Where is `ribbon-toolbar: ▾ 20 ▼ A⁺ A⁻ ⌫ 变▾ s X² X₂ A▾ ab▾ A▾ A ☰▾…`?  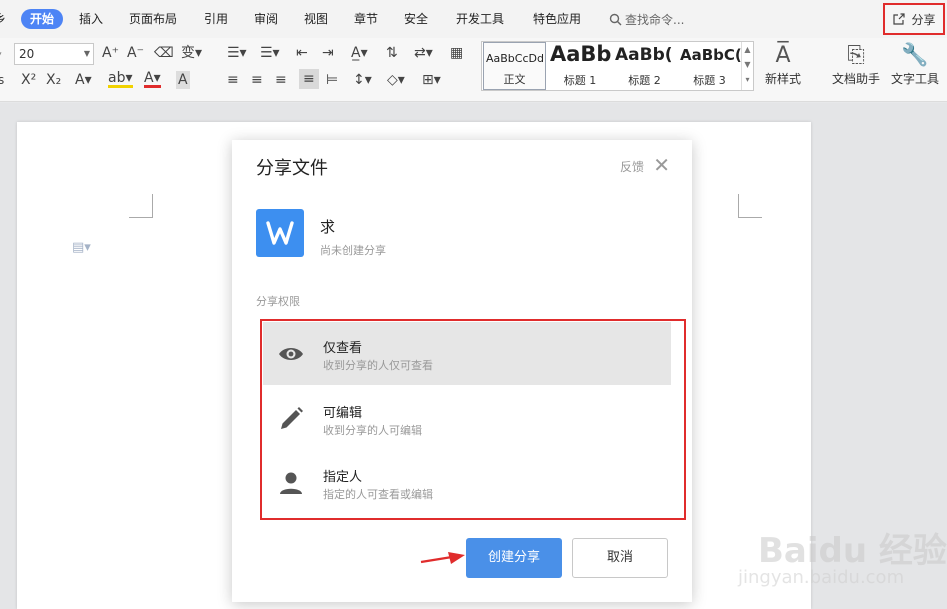
ribbon-toolbar: ▾ 20 ▼ A⁺ A⁻ ⌫ 变▾ s X² X₂ A▾ ab▾ A▾ A ☰▾… is located at coordinates (473, 70).